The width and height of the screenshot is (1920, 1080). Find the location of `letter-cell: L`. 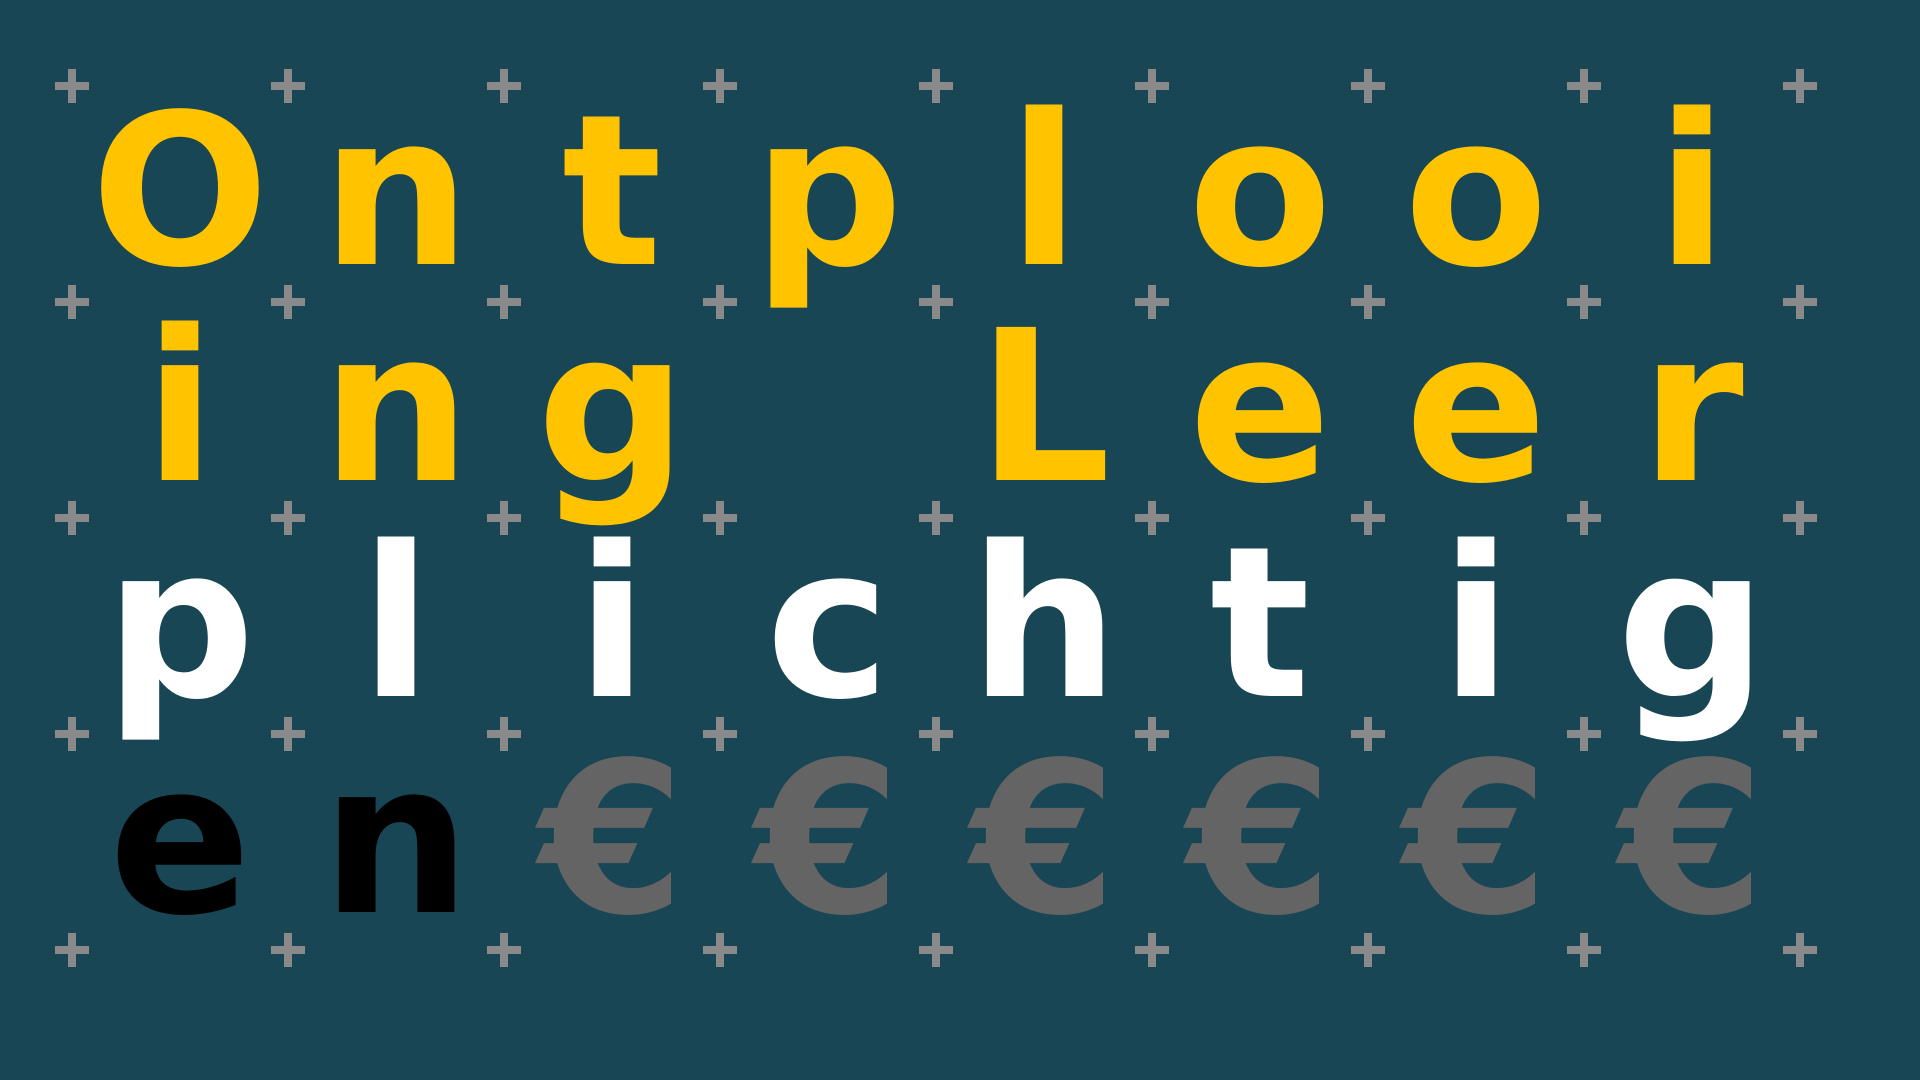

letter-cell: L is located at coordinates (1044, 407).